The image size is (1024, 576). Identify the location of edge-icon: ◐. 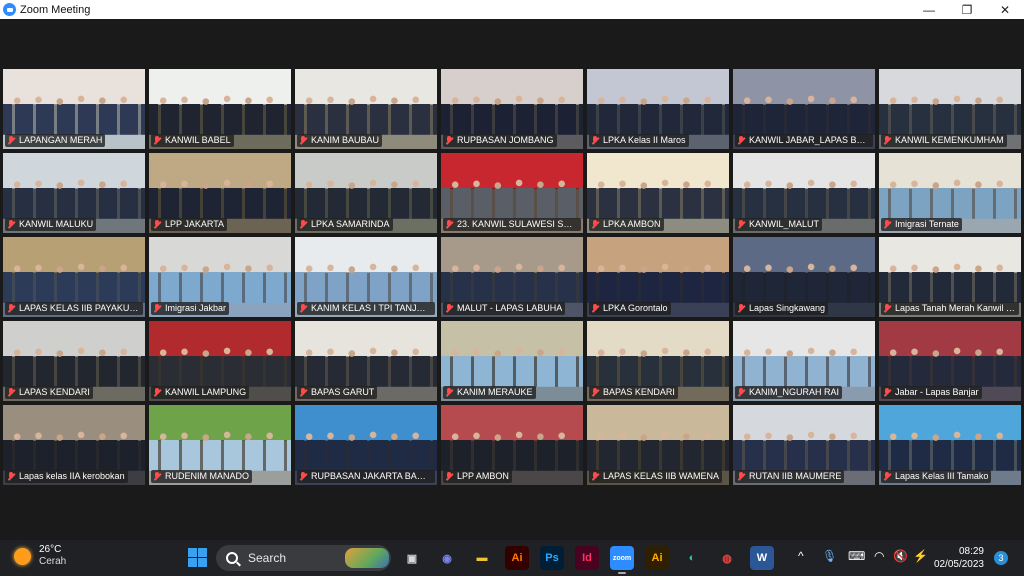
(692, 558).